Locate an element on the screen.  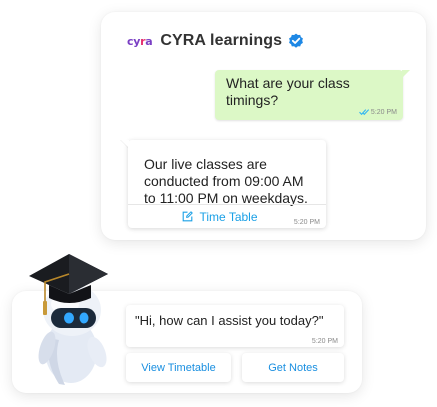
double-check-icon is located at coordinates (364, 112).